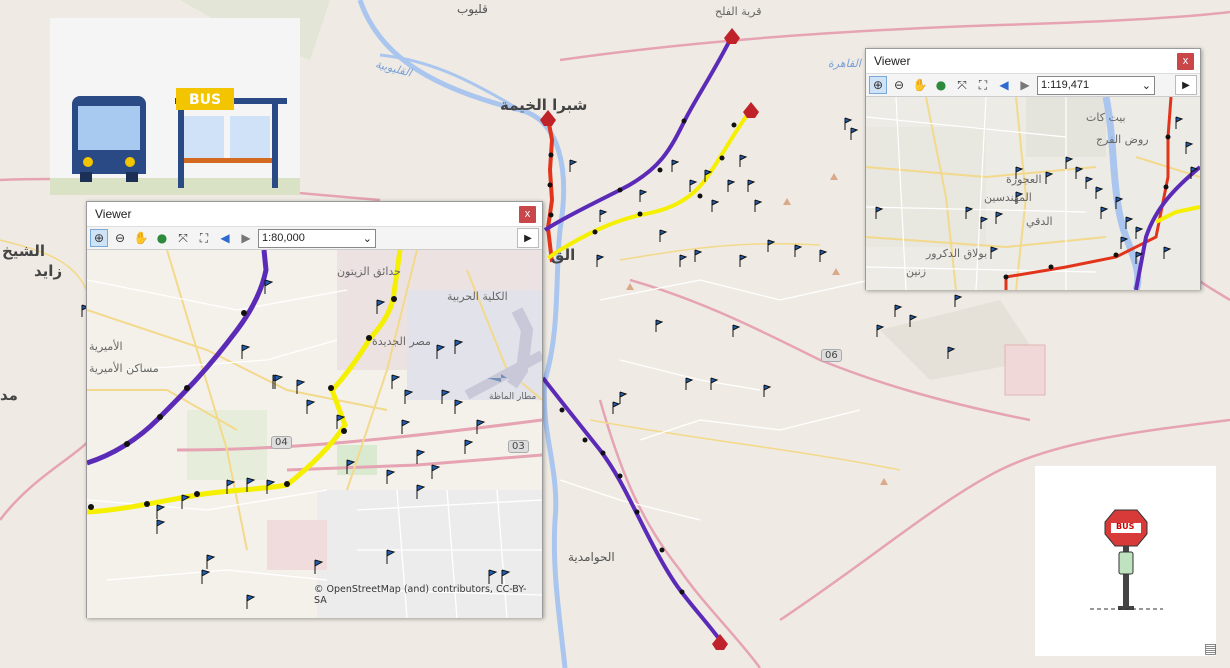  What do you see at coordinates (518, 446) in the screenshot?
I see `road-shield-03: 03` at bounding box center [518, 446].